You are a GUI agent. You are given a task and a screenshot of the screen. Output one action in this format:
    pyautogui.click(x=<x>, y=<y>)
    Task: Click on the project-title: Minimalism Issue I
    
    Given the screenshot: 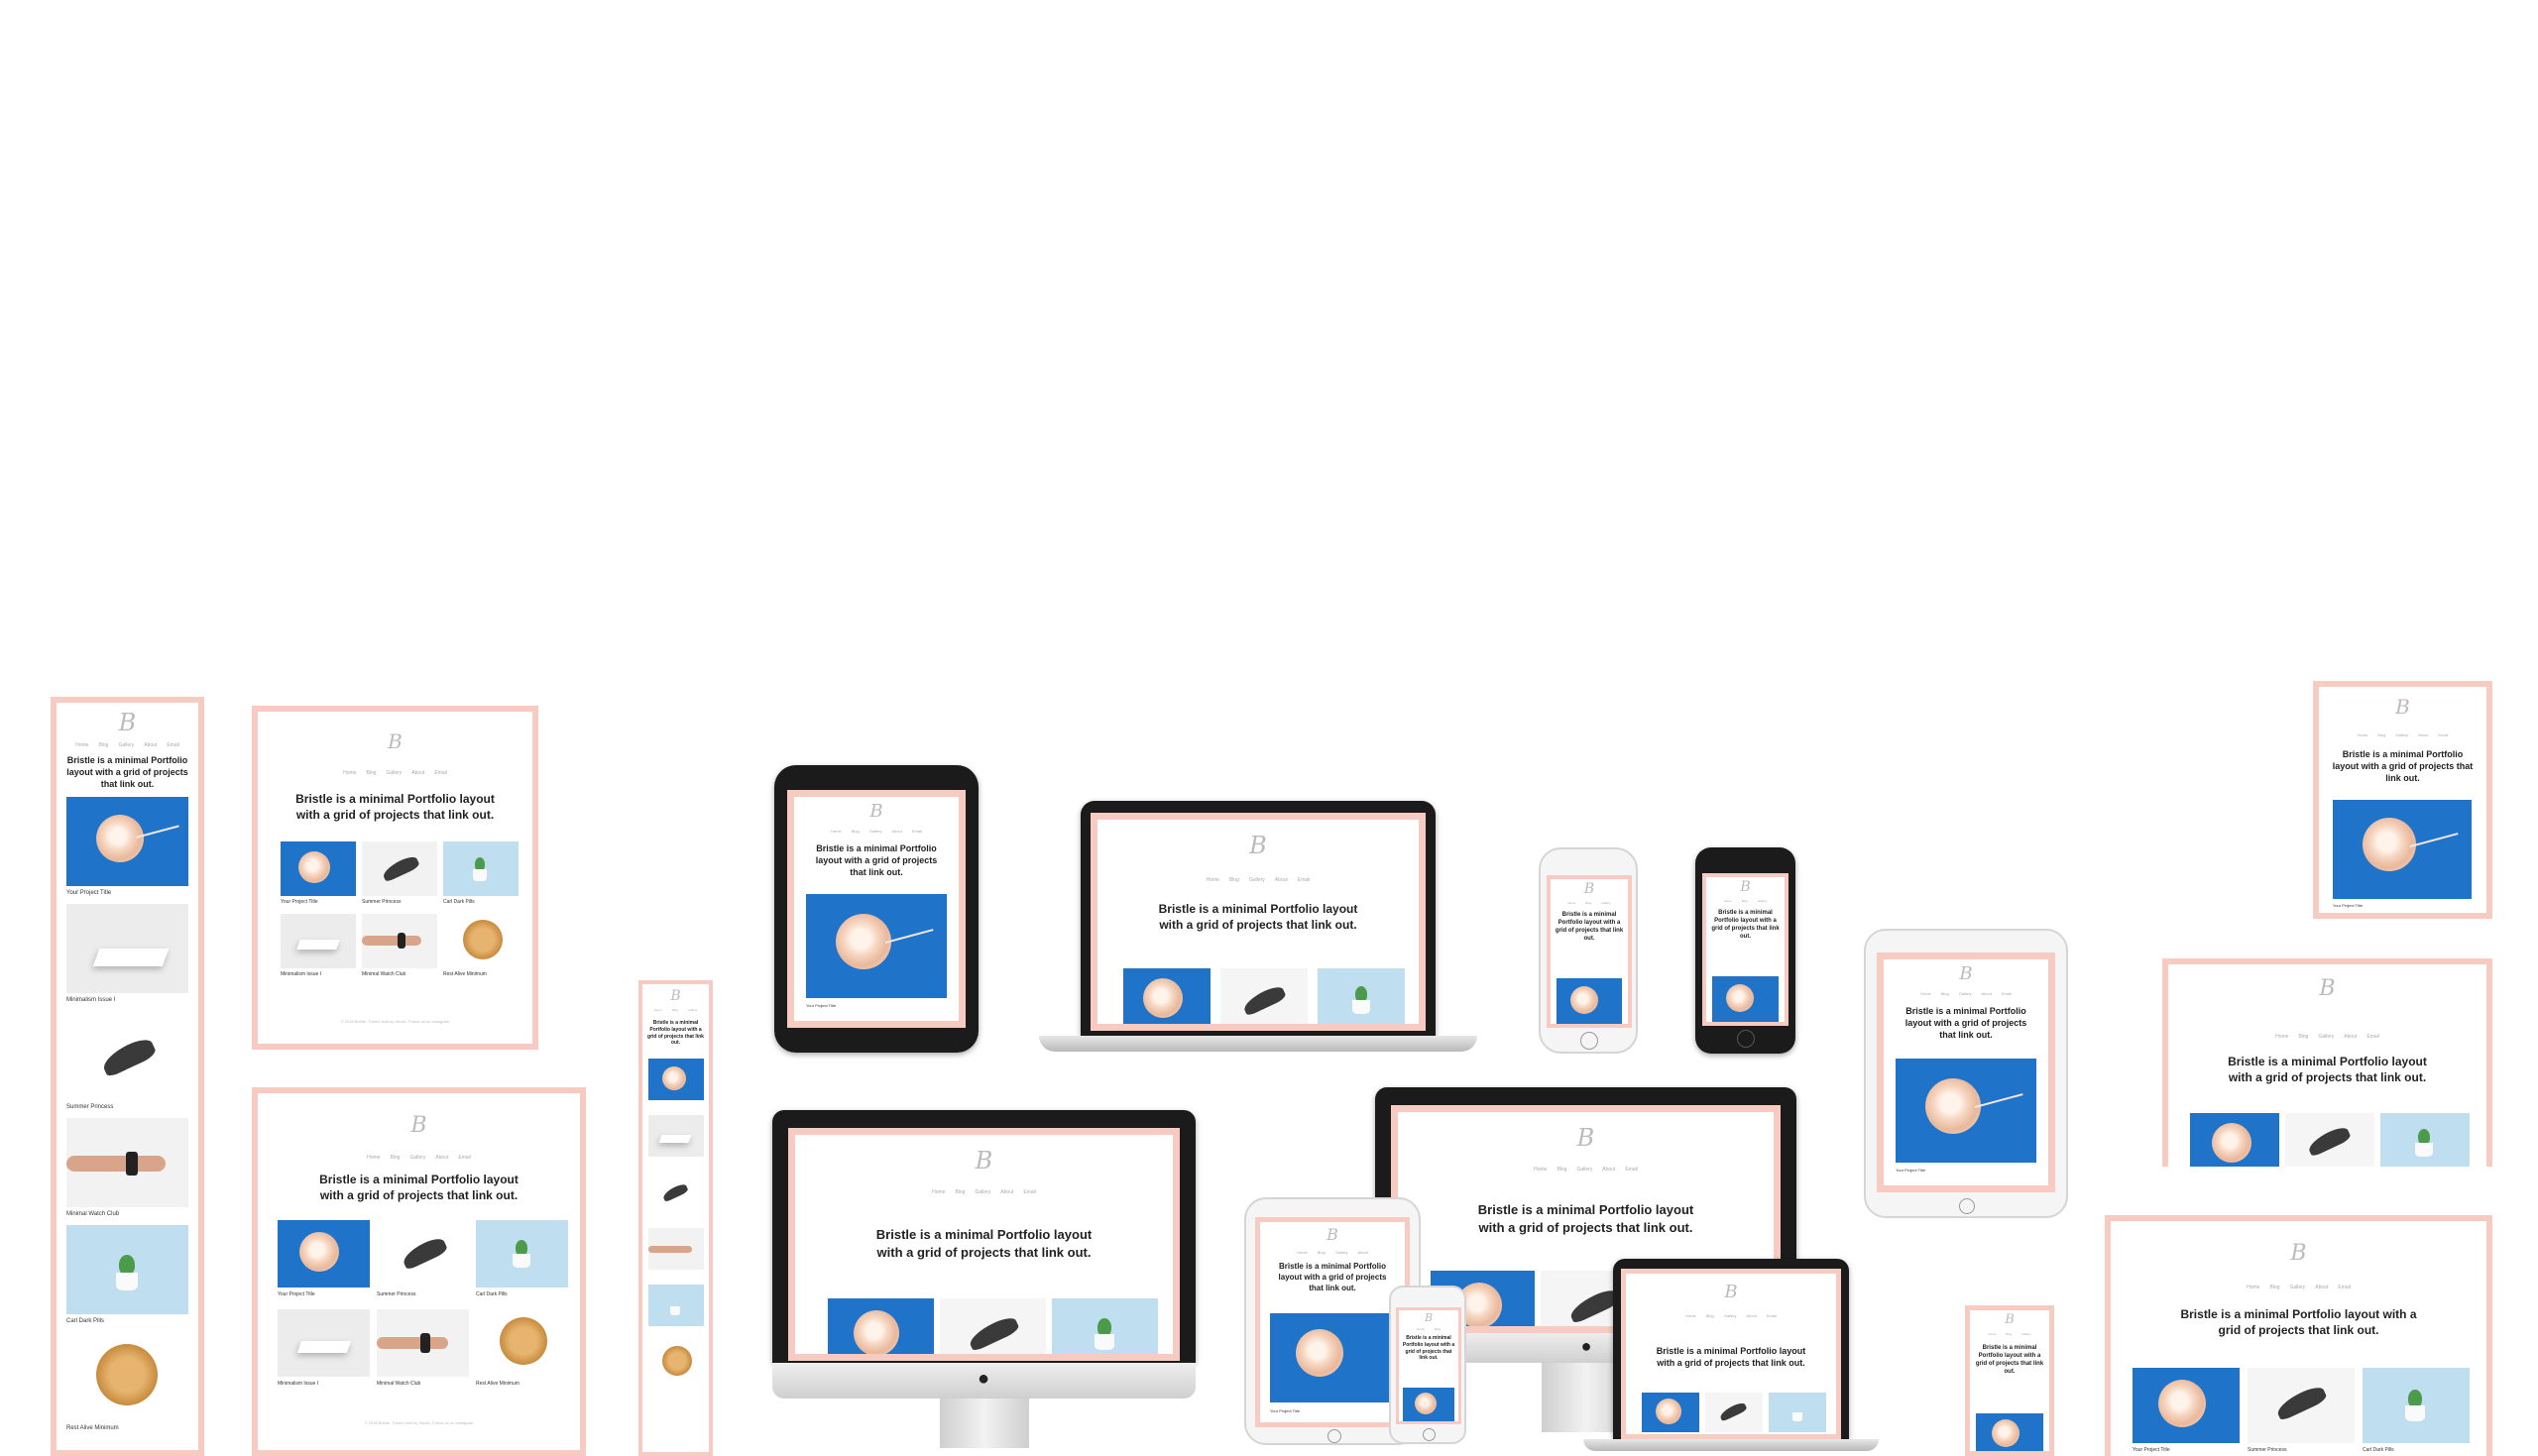 What is the action you would take?
    pyautogui.click(x=298, y=1384)
    